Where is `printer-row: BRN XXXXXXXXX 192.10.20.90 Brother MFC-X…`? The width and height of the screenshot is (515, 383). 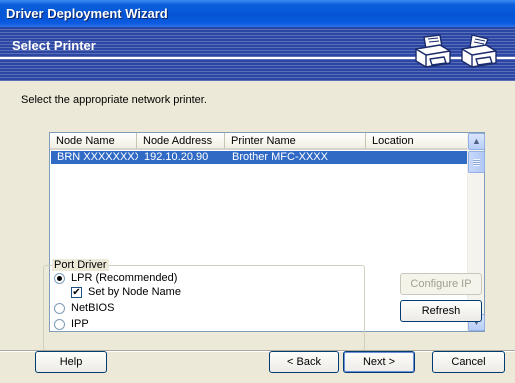
printer-row: BRN XXXXXXXXX 192.10.20.90 Brother MFC-X… is located at coordinates (259, 157).